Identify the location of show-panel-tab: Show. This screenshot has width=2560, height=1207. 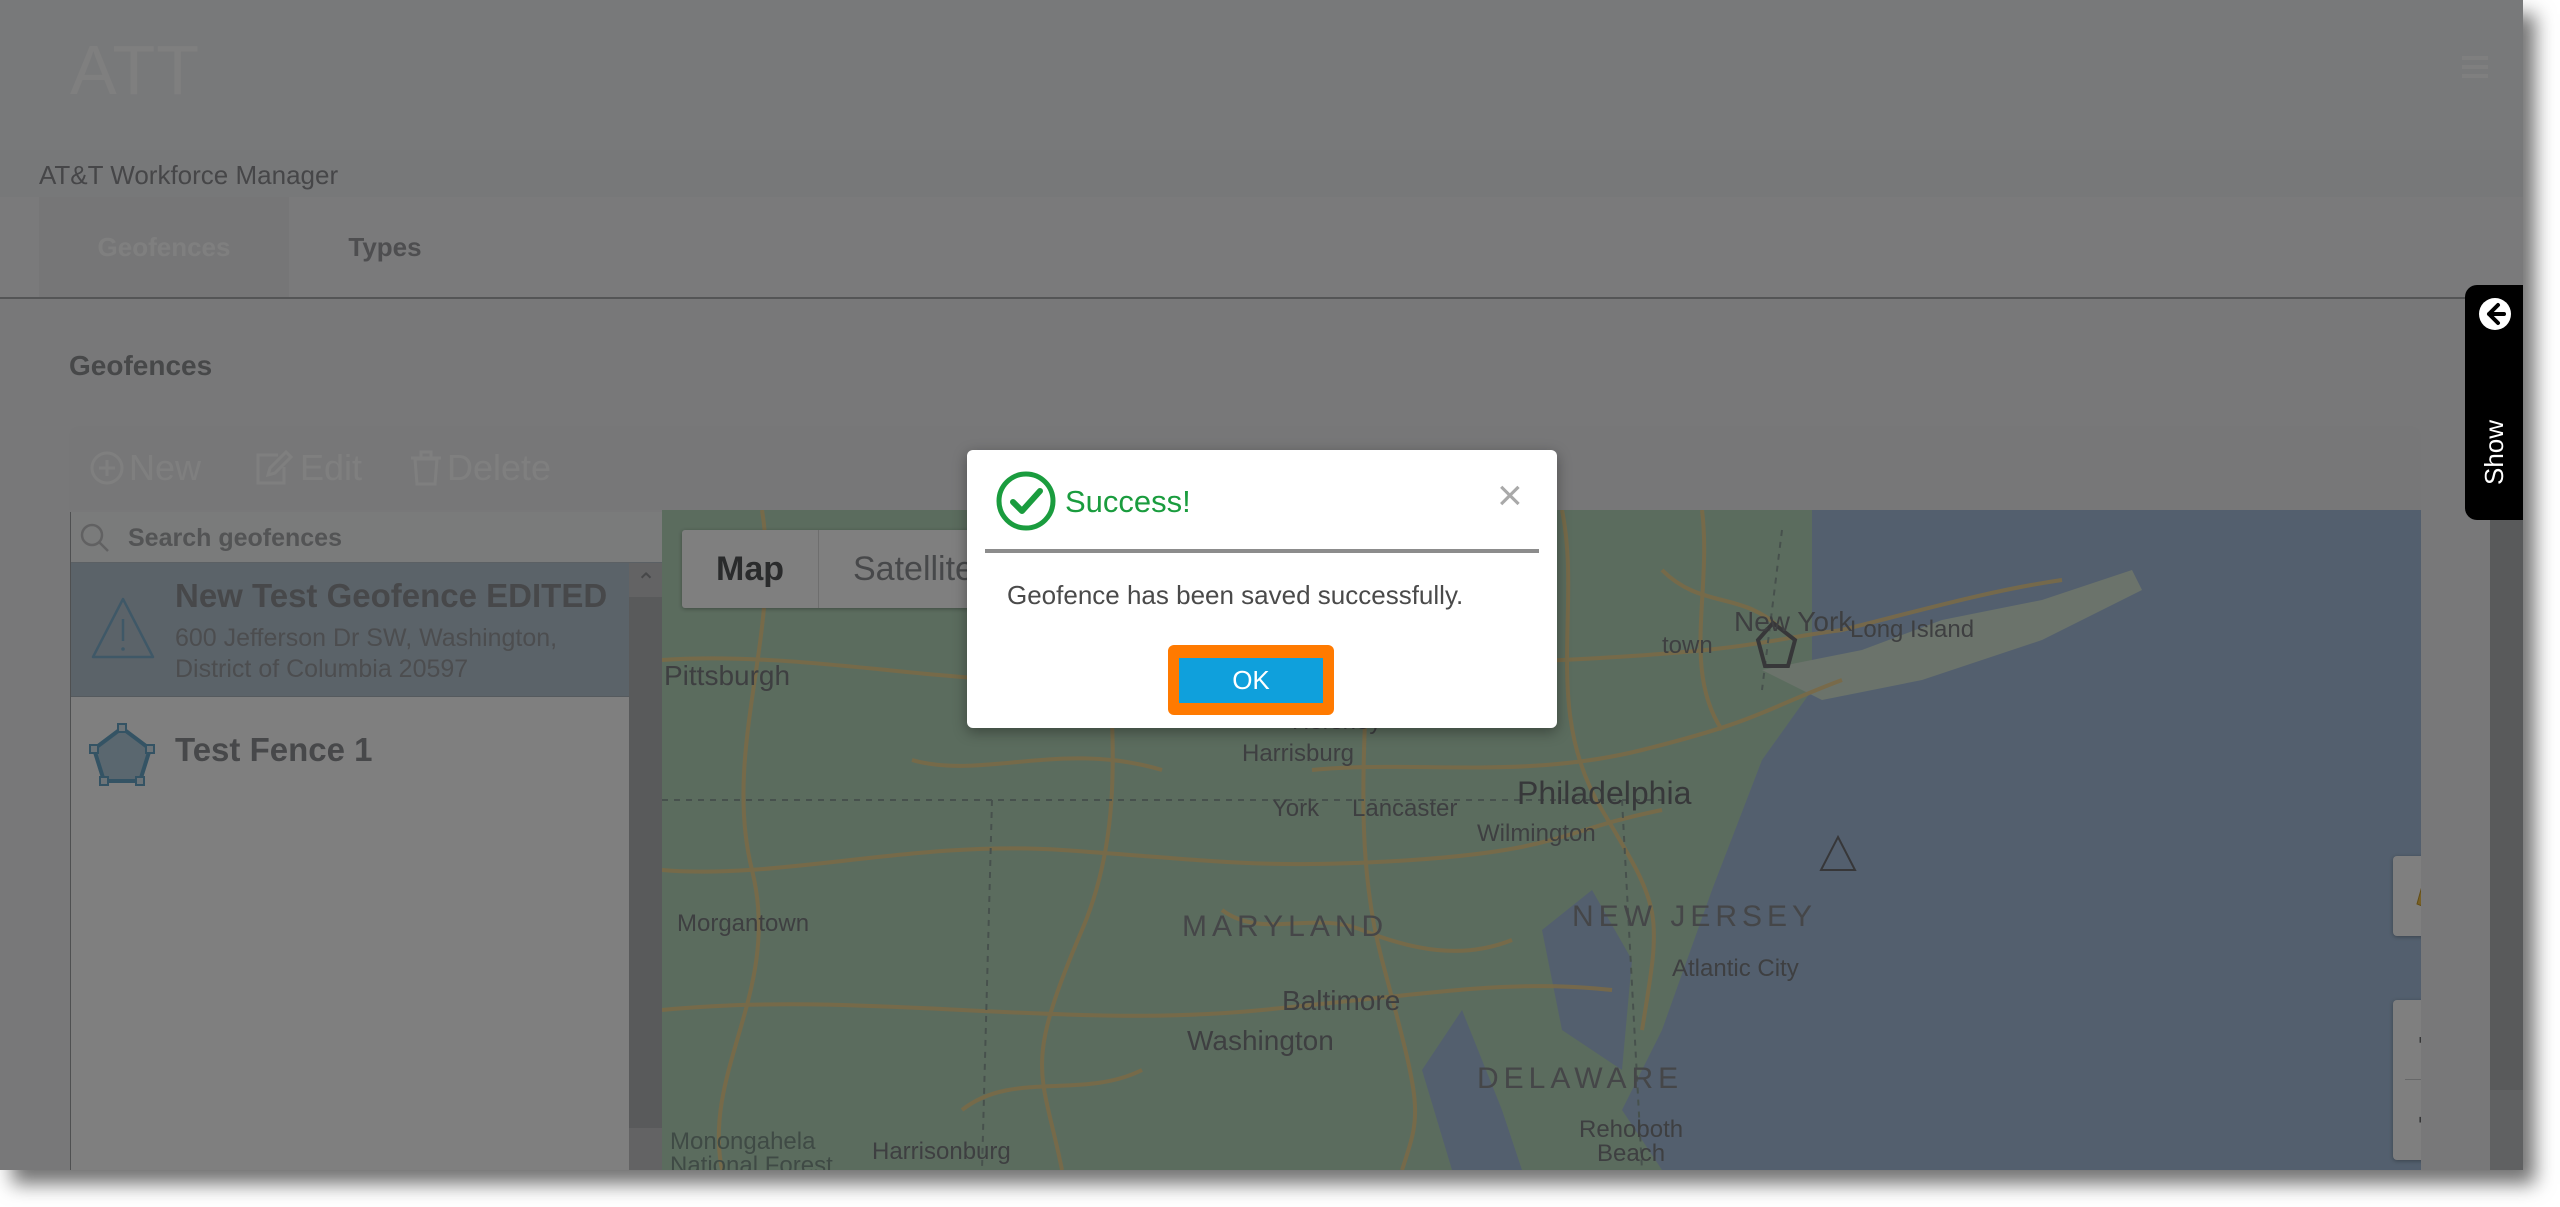
(2494, 402).